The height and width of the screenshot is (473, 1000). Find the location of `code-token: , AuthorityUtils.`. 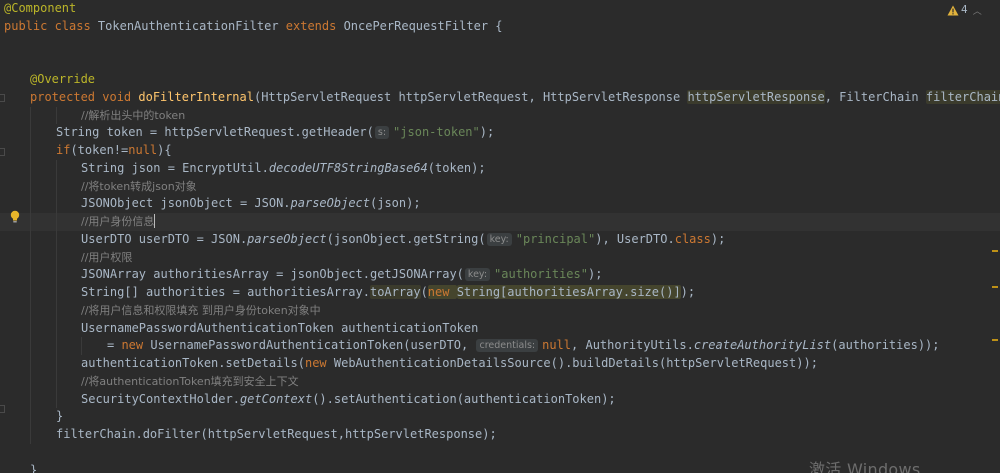

code-token: , AuthorityUtils. is located at coordinates (632, 345).